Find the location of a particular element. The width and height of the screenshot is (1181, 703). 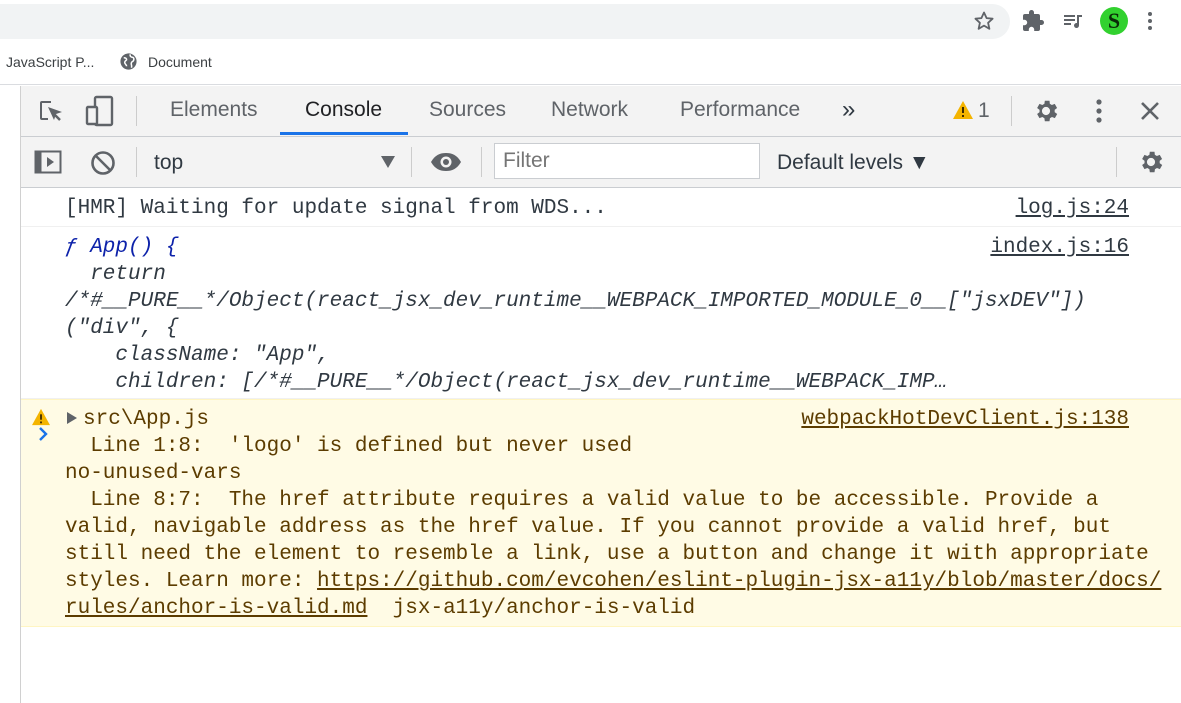

message-line: return is located at coordinates (115, 274).